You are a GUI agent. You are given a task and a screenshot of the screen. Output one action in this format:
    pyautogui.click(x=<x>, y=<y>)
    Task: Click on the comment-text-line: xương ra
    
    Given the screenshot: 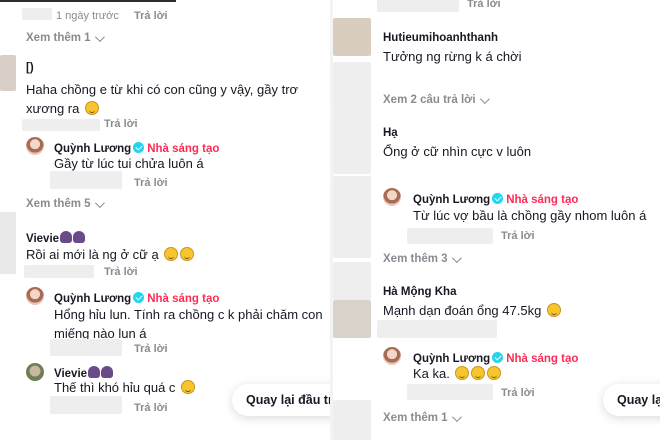 What is the action you would take?
    pyautogui.click(x=53, y=108)
    